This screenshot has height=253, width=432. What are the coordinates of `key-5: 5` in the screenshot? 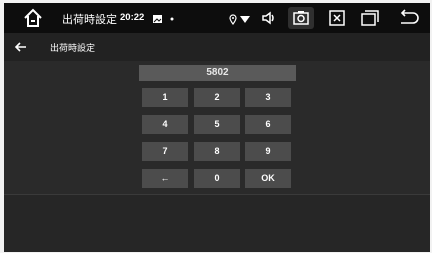 It's located at (217, 124).